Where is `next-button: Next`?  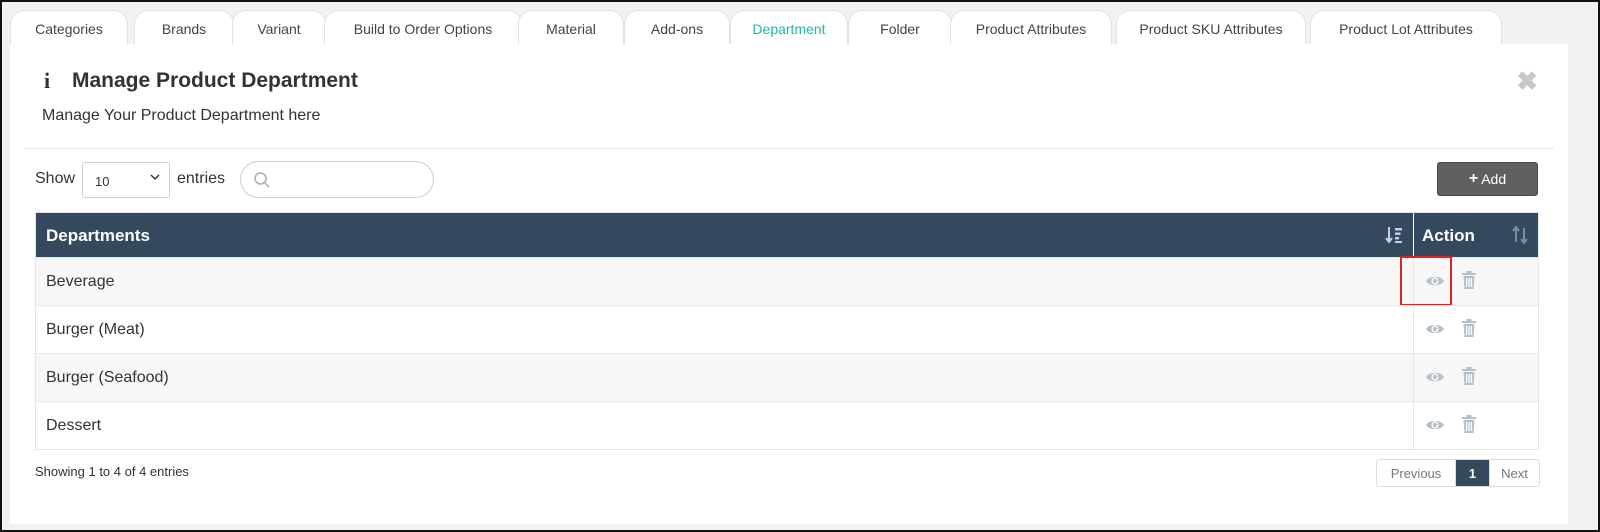
next-button: Next is located at coordinates (1514, 473).